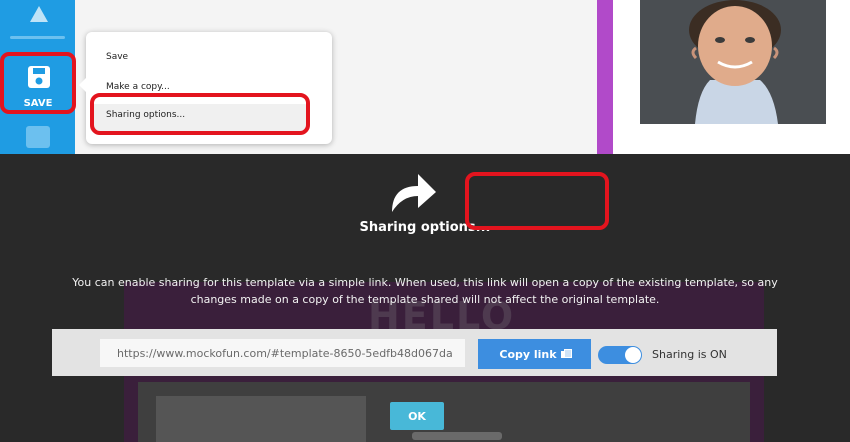 The width and height of the screenshot is (850, 442). Describe the element at coordinates (457, 436) in the screenshot. I see `background-template-name` at that location.